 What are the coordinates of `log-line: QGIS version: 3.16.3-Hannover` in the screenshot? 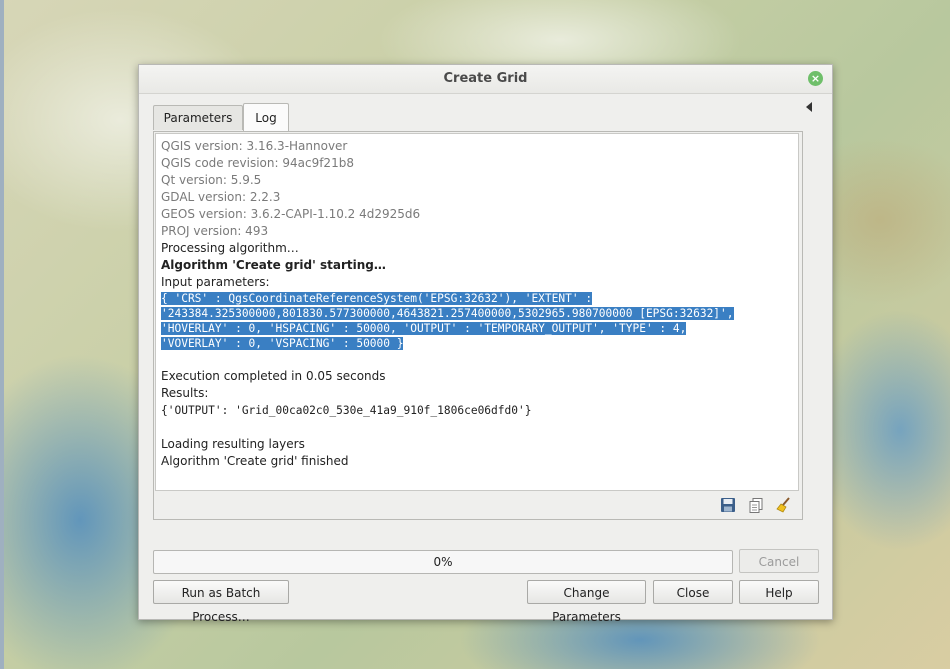 It's located at (254, 146).